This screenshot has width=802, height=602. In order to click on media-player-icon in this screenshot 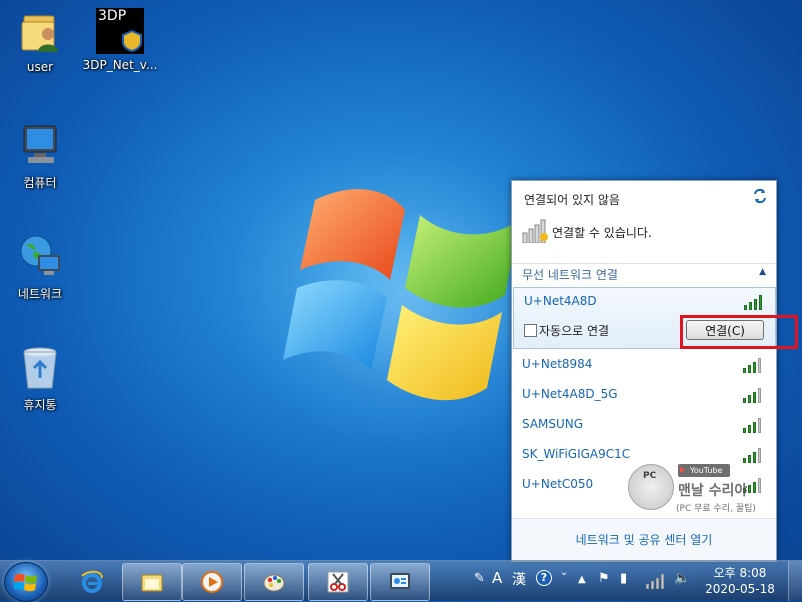, I will do `click(212, 582)`.